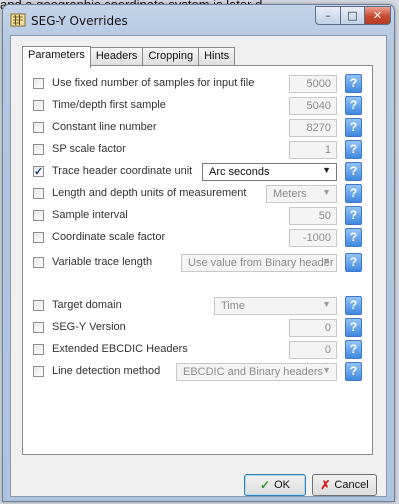 The width and height of the screenshot is (399, 504). I want to click on fixed-samples-checkbox, so click(38, 83).